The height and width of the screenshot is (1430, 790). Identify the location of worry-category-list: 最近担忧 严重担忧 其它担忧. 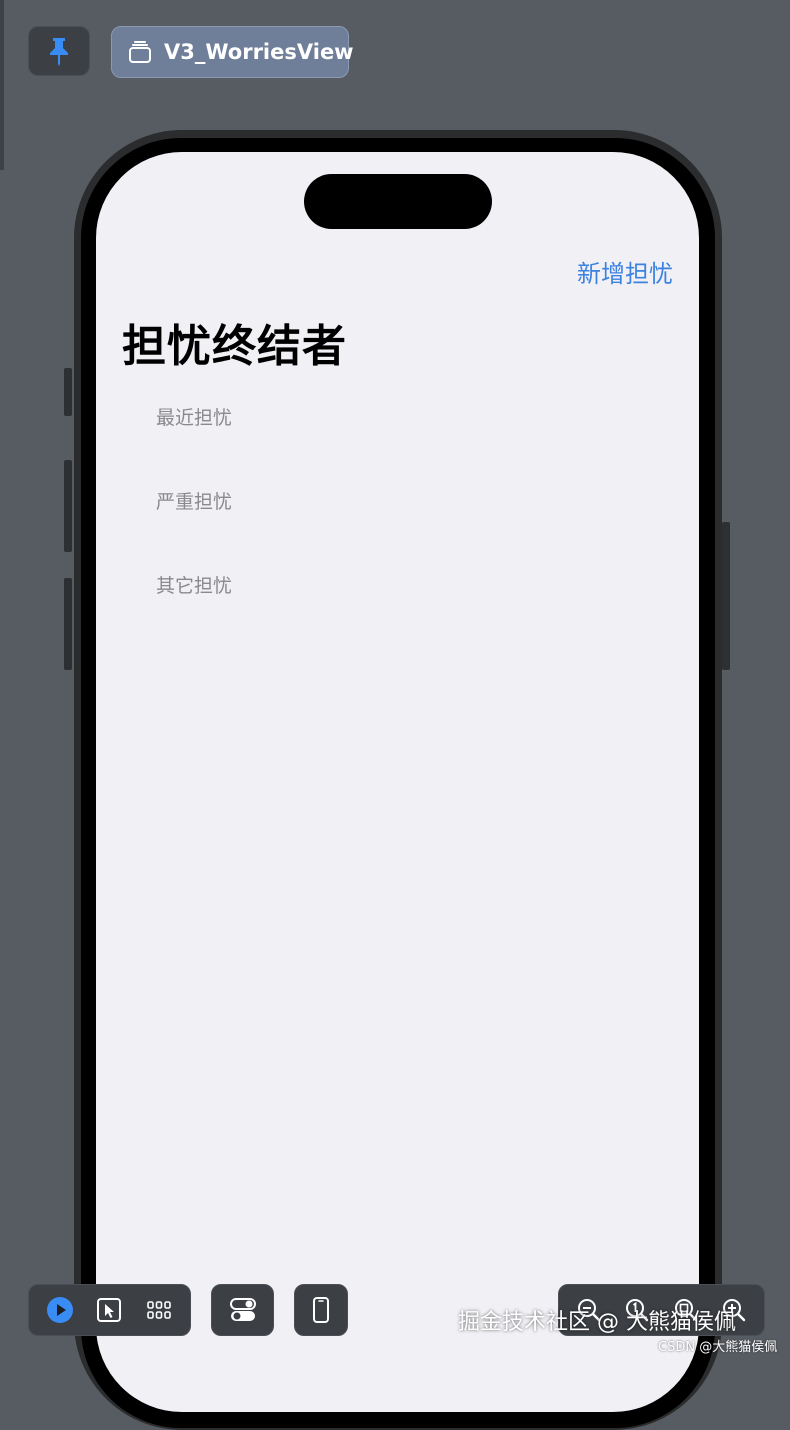
(194, 530).